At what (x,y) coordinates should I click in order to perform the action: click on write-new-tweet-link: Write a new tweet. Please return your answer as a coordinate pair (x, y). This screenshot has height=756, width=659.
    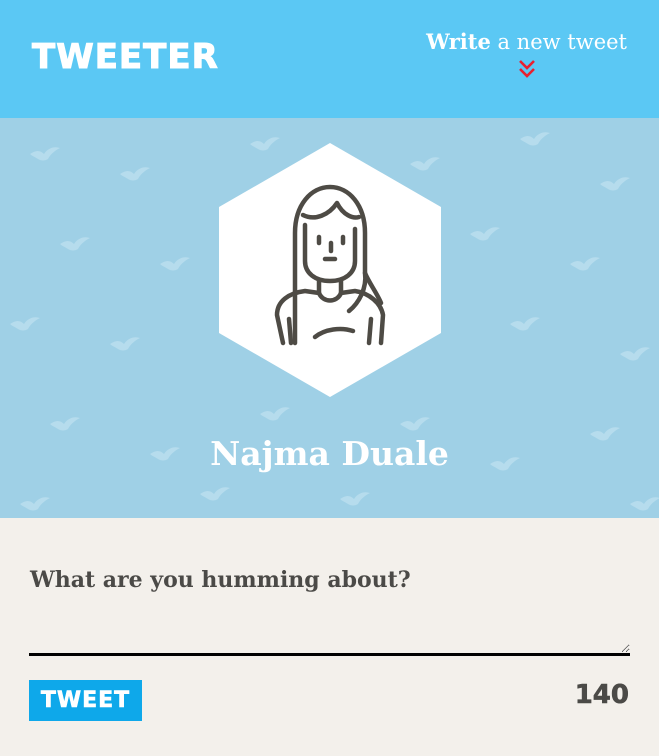
    Looking at the image, I should click on (526, 53).